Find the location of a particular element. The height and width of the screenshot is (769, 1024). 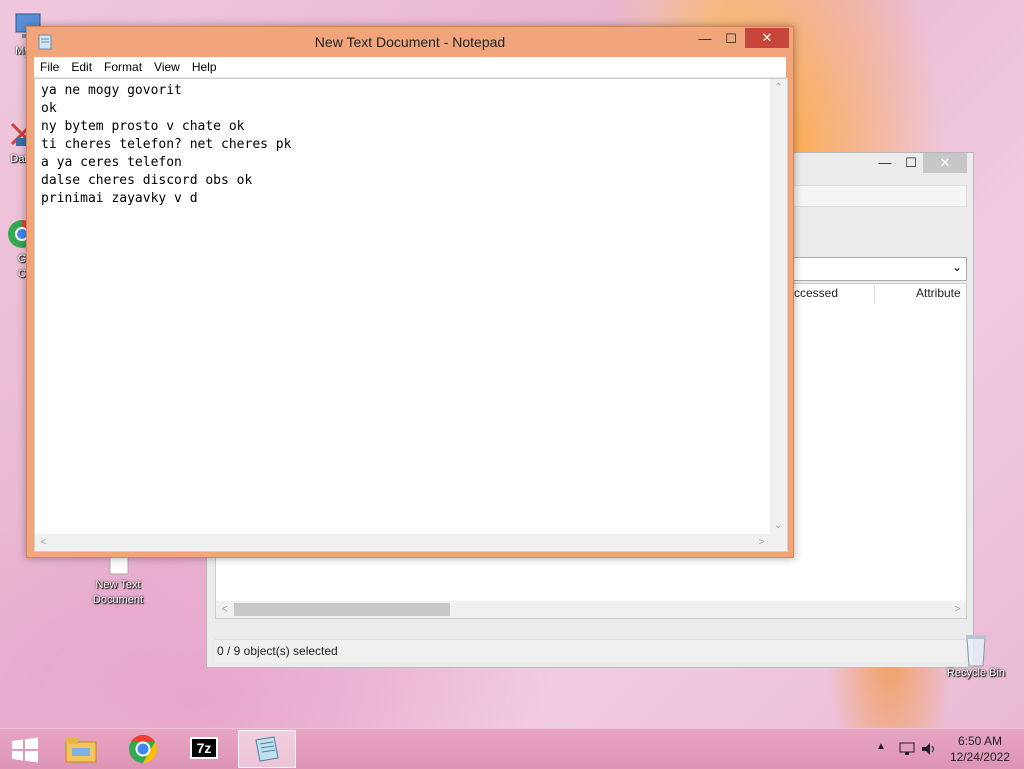

status-text: 0 / 9 object(s) selected is located at coordinates (277, 651).